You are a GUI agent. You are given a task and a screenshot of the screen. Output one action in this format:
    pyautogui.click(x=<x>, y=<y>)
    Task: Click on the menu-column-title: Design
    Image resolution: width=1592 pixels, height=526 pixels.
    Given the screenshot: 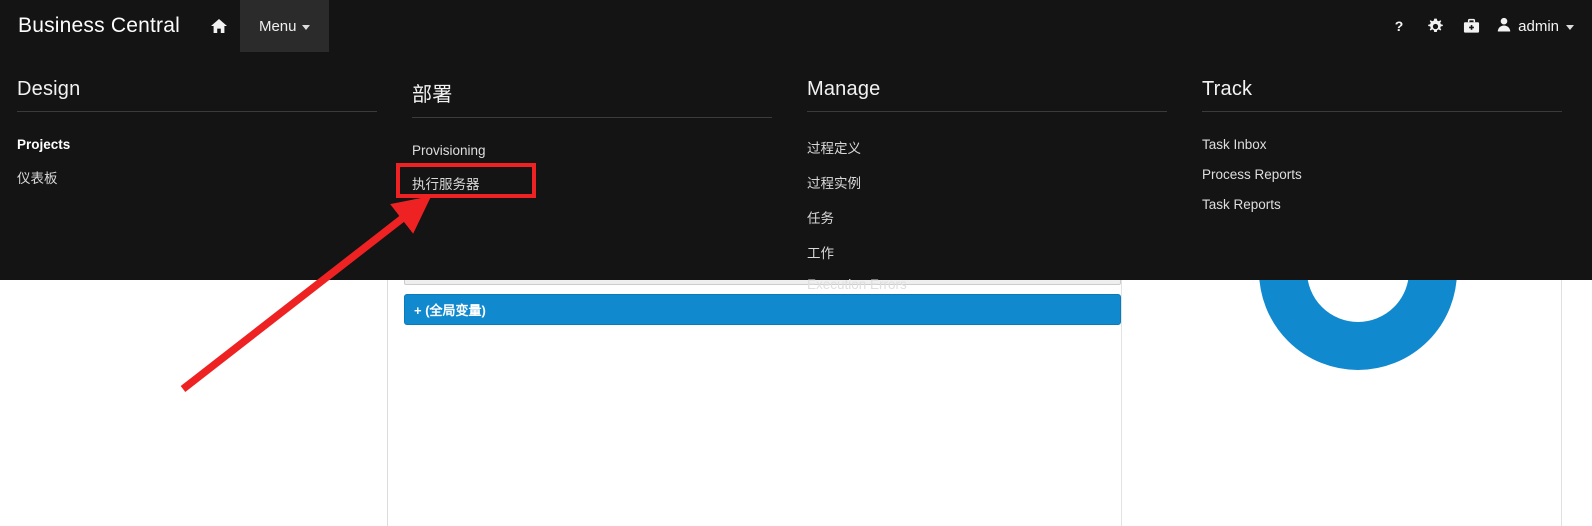 What is the action you would take?
    pyautogui.click(x=49, y=89)
    